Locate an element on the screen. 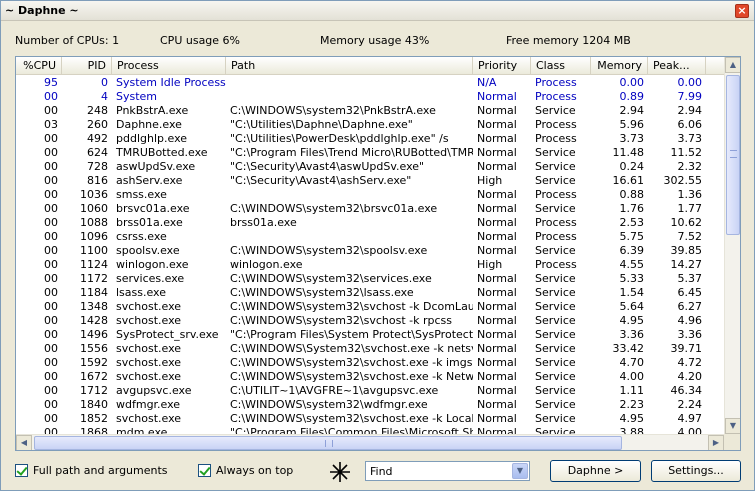  always-on-top-label: Always on top is located at coordinates (255, 470).